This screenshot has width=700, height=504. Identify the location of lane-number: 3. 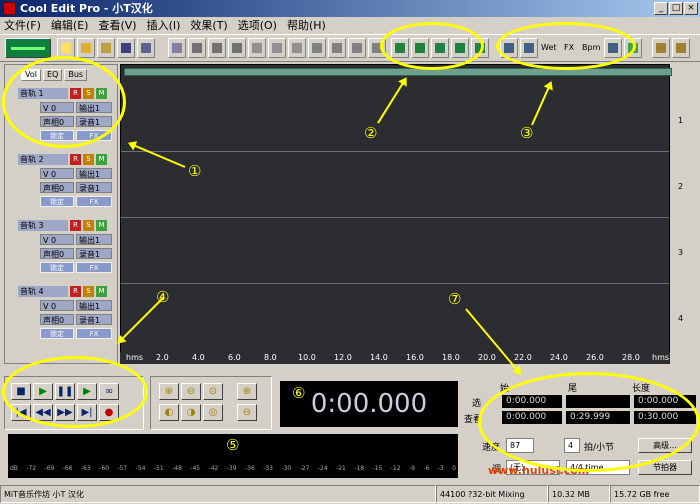
(681, 252).